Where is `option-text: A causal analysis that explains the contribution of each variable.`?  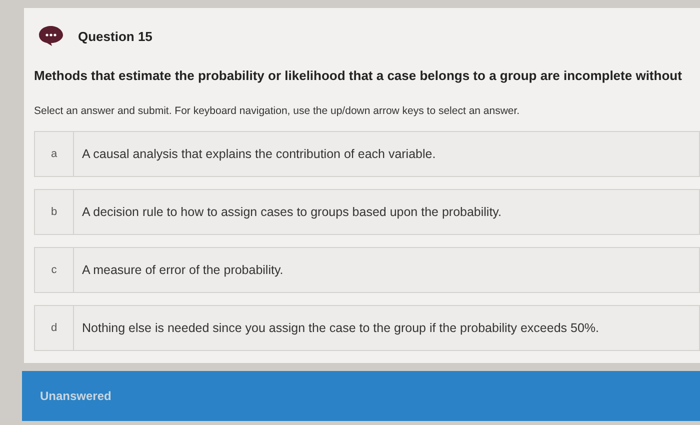 option-text: A causal analysis that explains the contribution of each variable. is located at coordinates (258, 154).